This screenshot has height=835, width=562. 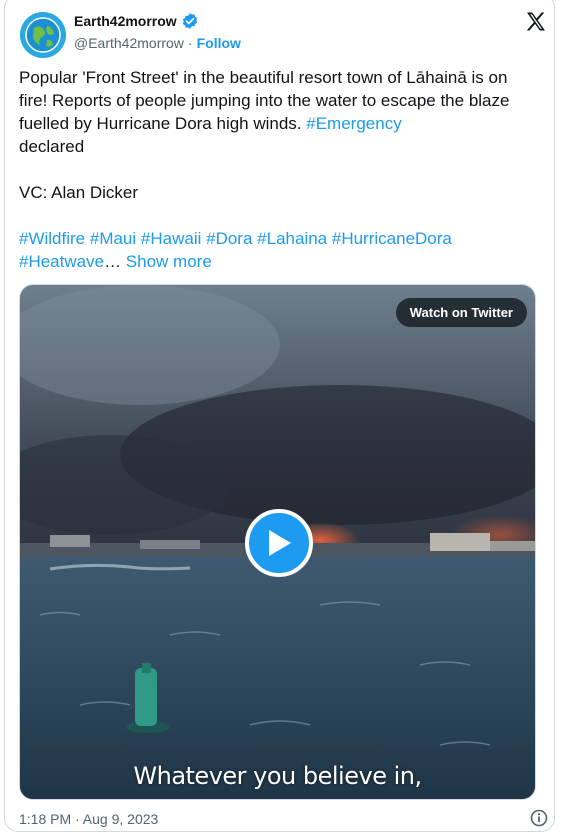 What do you see at coordinates (125, 21) in the screenshot?
I see `author-display-name: Earth42morrow` at bounding box center [125, 21].